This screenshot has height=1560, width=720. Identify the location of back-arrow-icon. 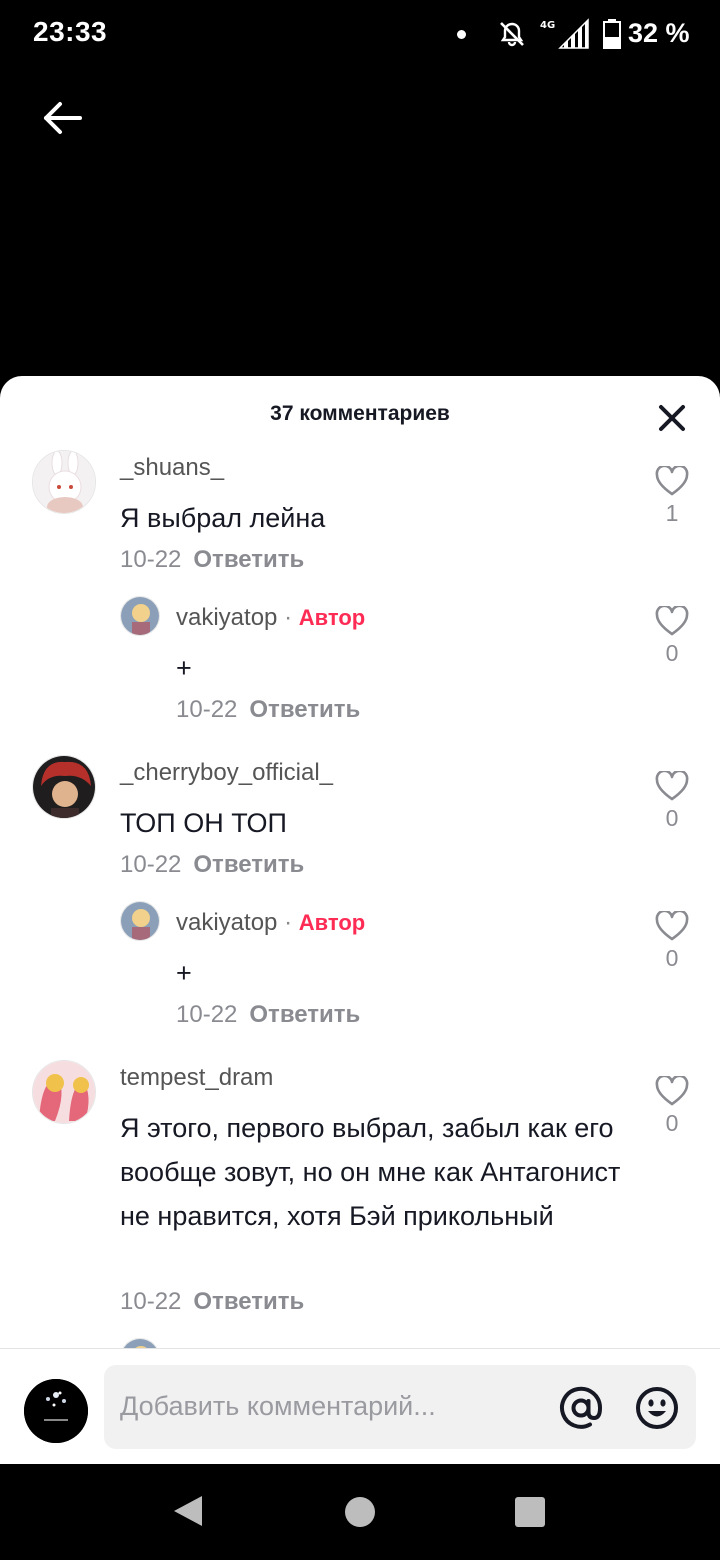
(62, 118).